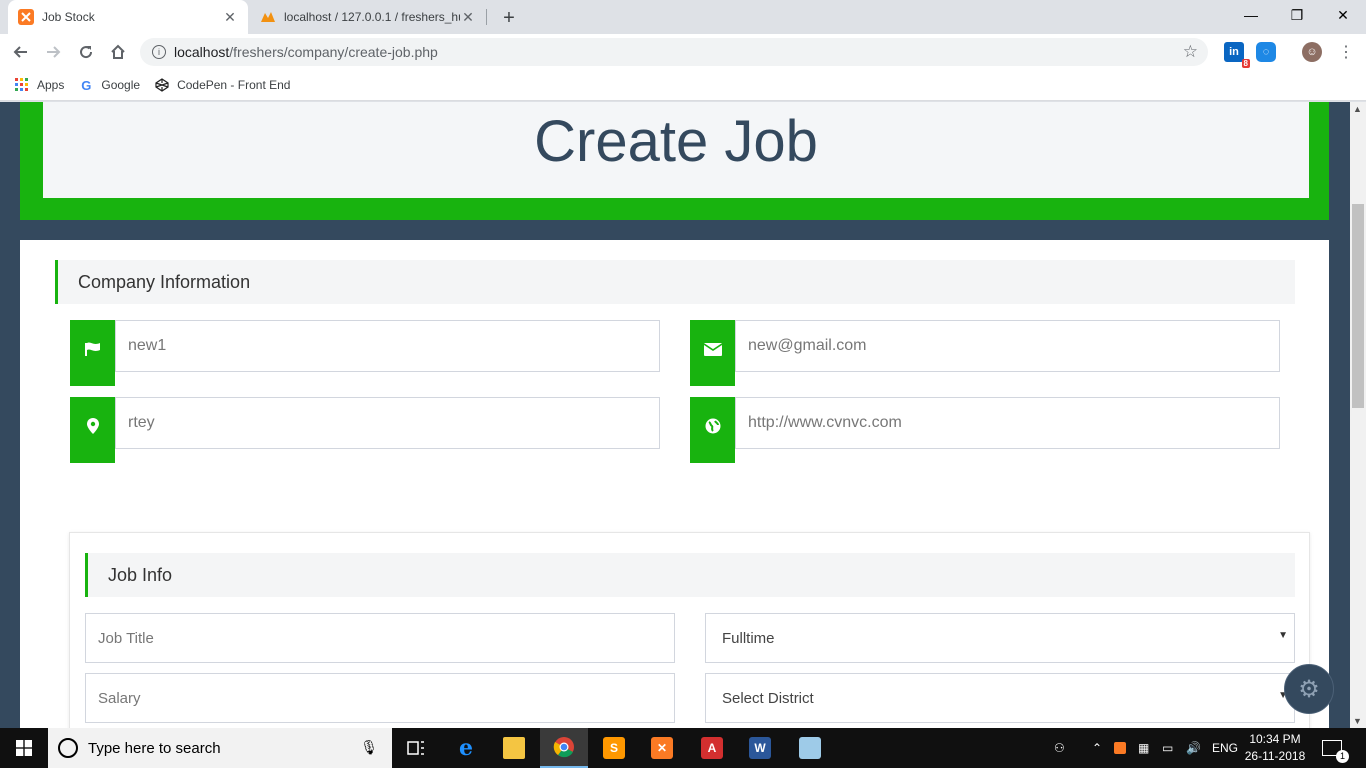 This screenshot has width=1366, height=768. I want to click on salary-input: Salary, so click(380, 698).